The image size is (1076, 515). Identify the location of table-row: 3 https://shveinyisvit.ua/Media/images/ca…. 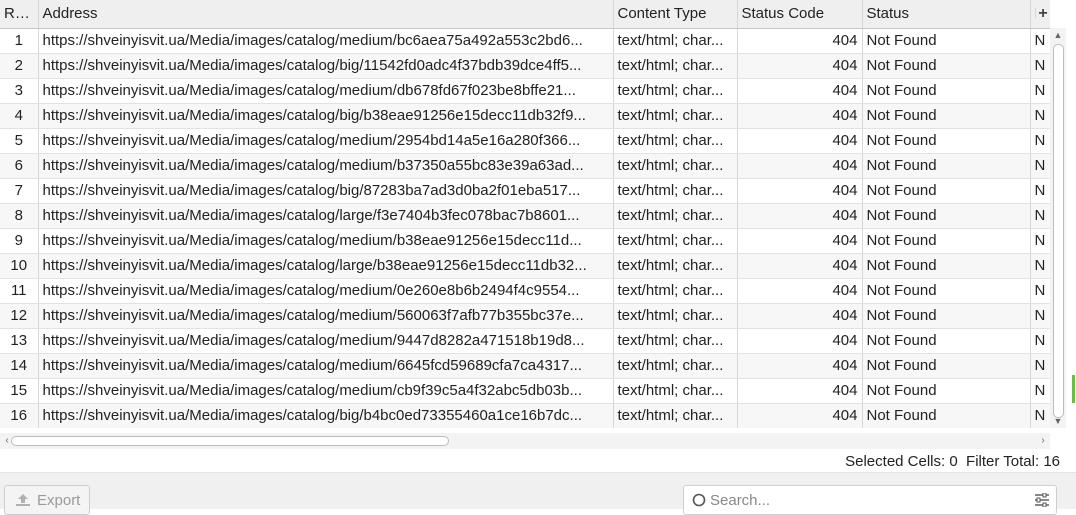
(525, 91).